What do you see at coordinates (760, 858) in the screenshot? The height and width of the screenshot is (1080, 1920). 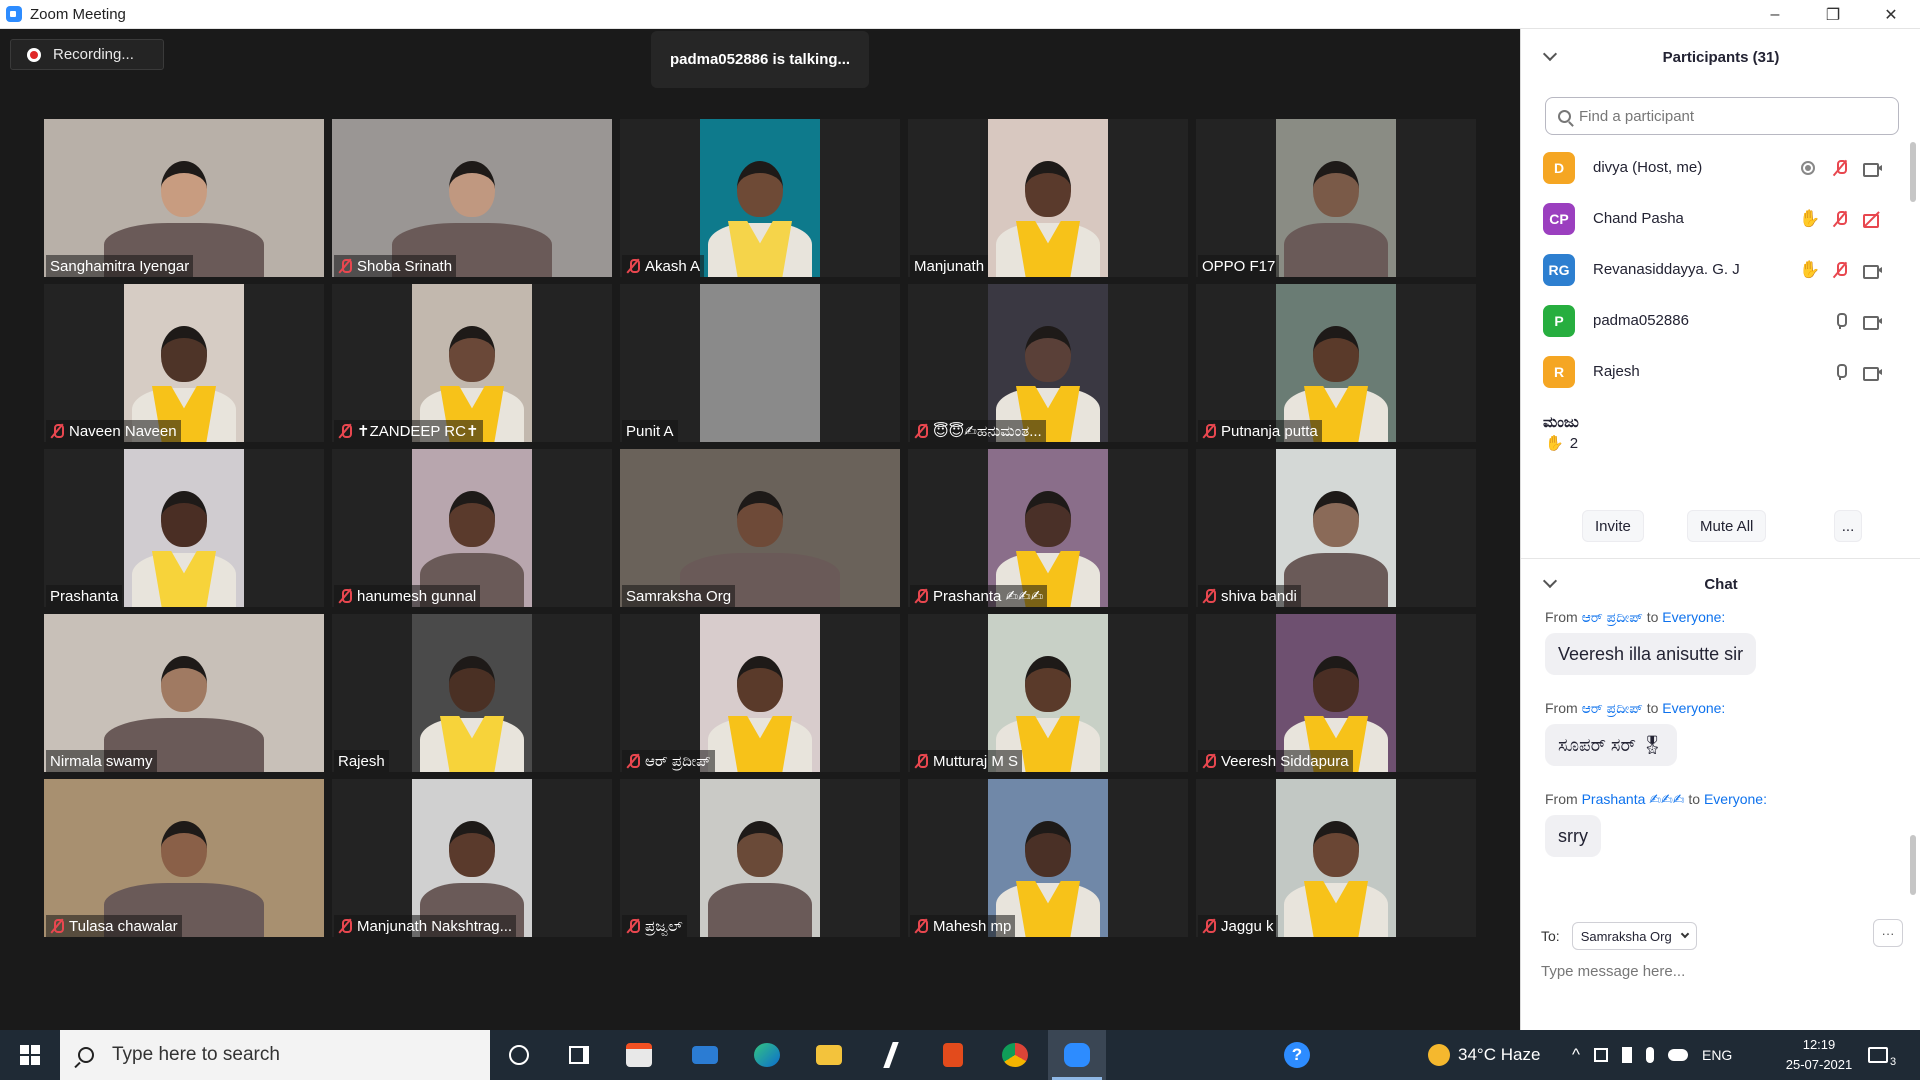 I see `video-tile: ಪ್ರಜ್ವಲ್` at bounding box center [760, 858].